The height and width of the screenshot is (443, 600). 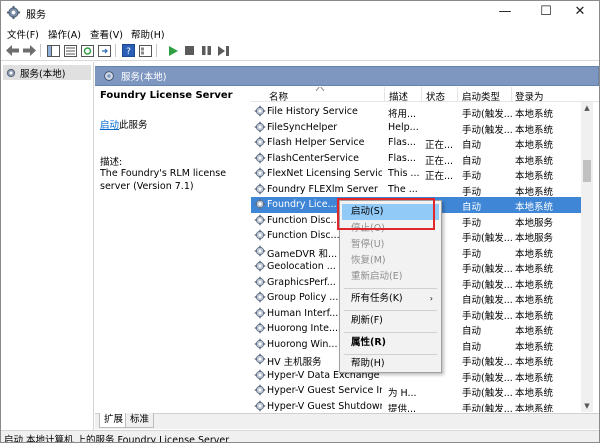 What do you see at coordinates (390, 261) in the screenshot?
I see `menu-item-resume: 恢复(M)` at bounding box center [390, 261].